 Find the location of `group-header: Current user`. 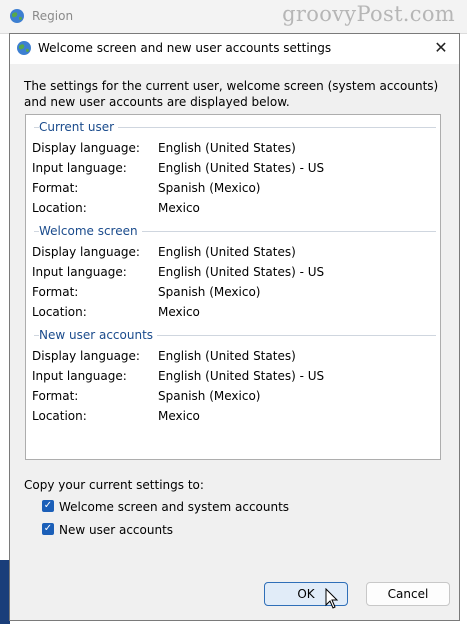

group-header: Current user is located at coordinates (79, 127).